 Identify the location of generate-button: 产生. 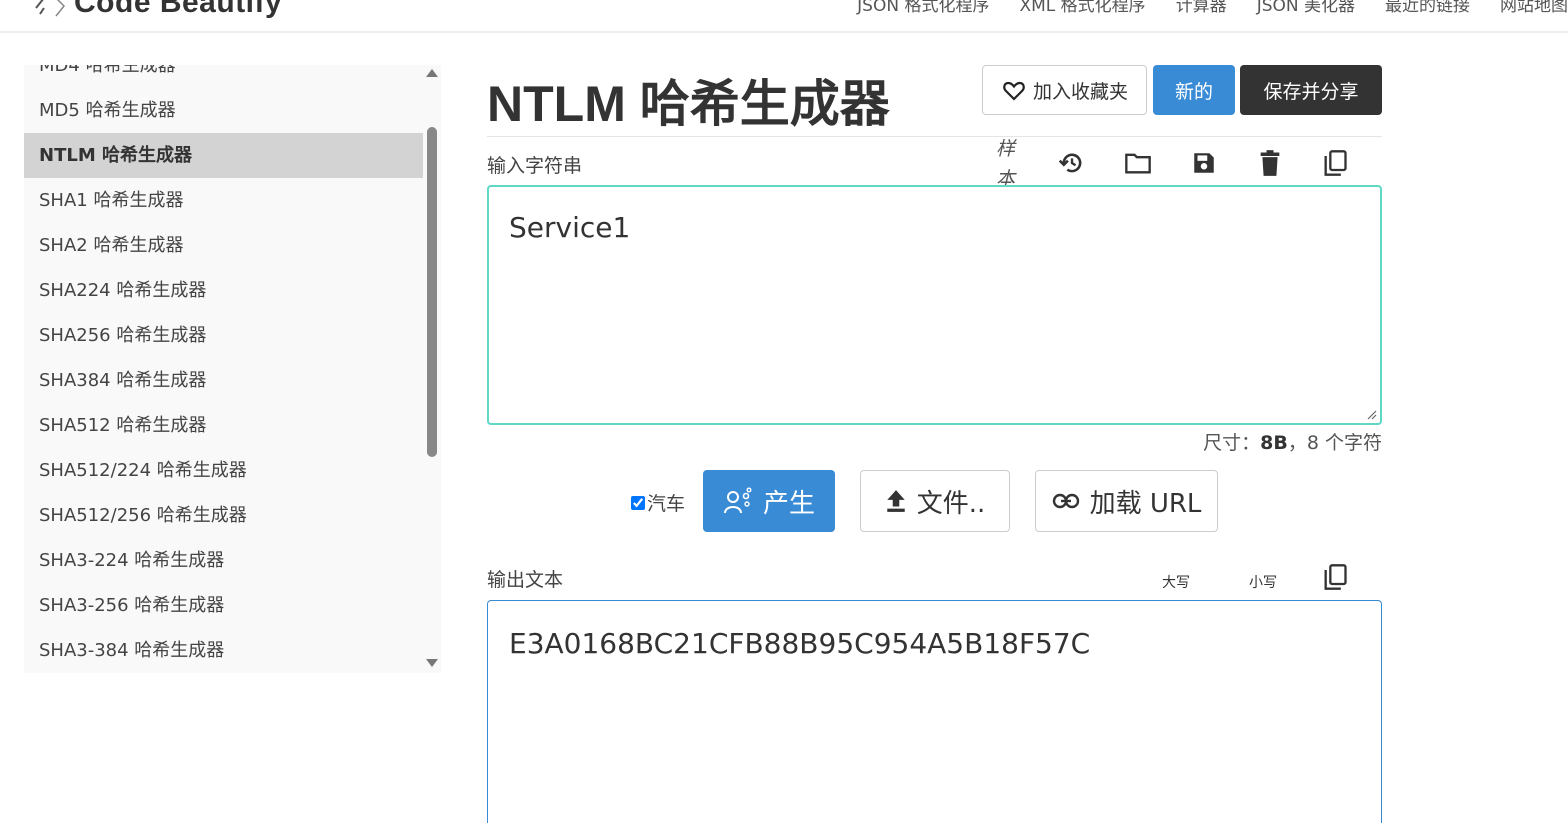
(769, 501).